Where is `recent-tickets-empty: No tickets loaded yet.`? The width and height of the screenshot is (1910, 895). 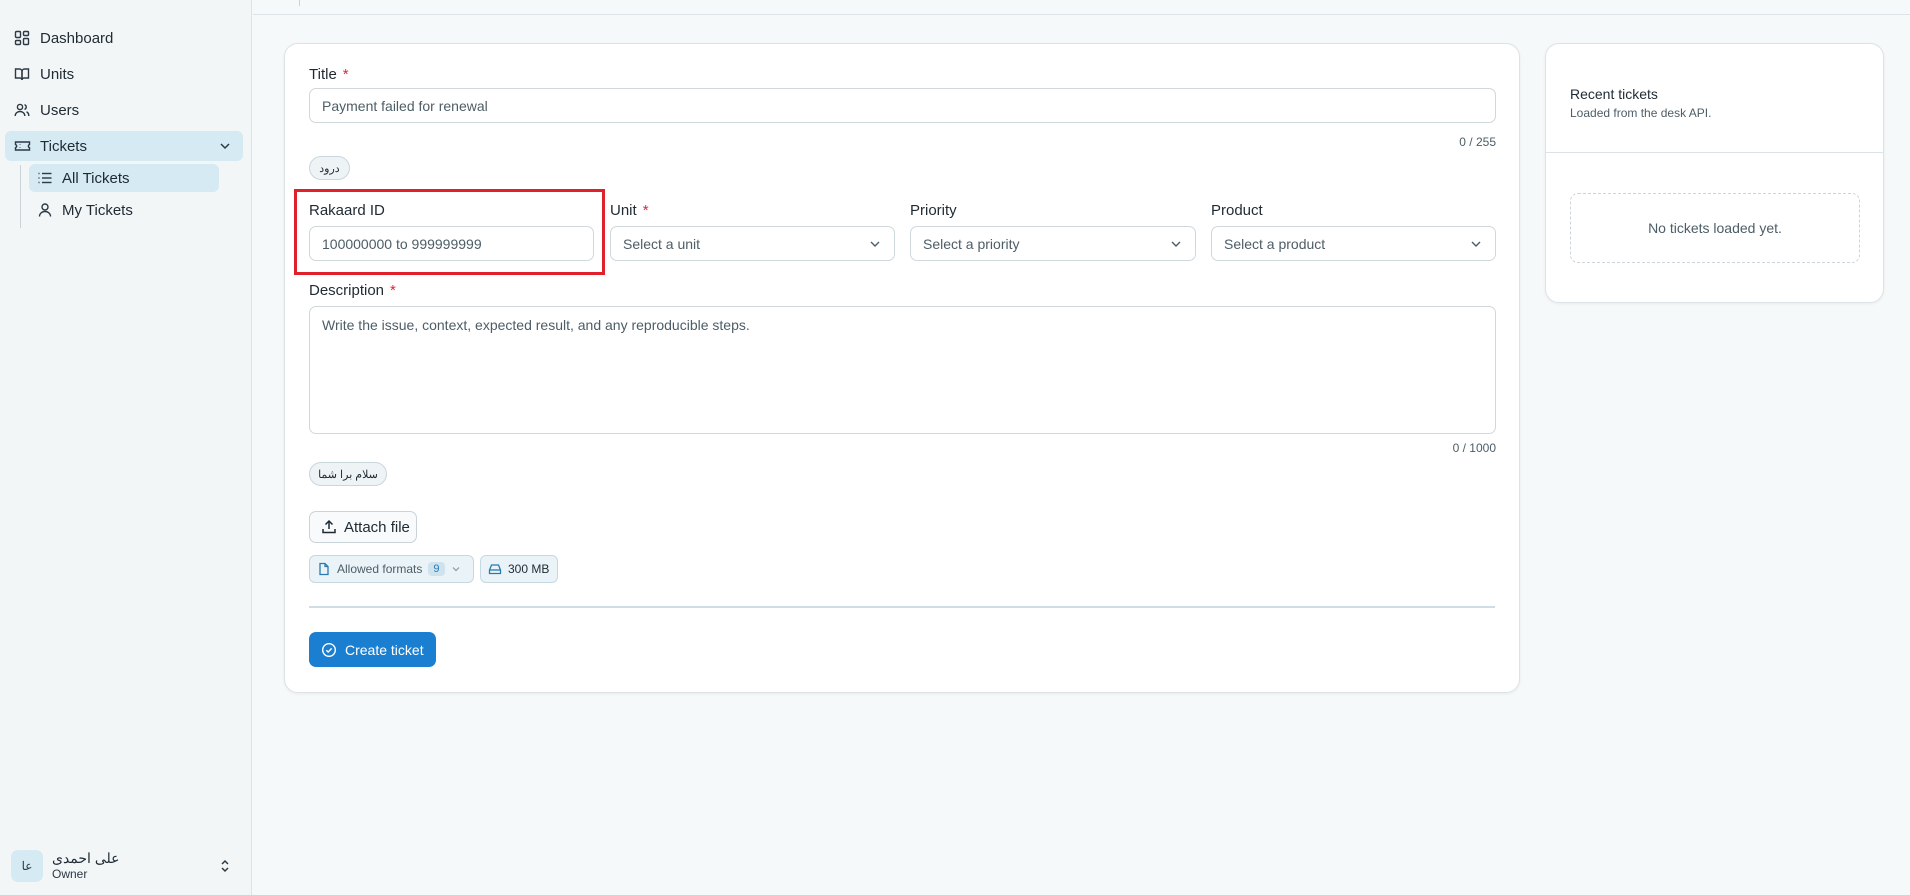
recent-tickets-empty: No tickets loaded yet. is located at coordinates (1715, 228).